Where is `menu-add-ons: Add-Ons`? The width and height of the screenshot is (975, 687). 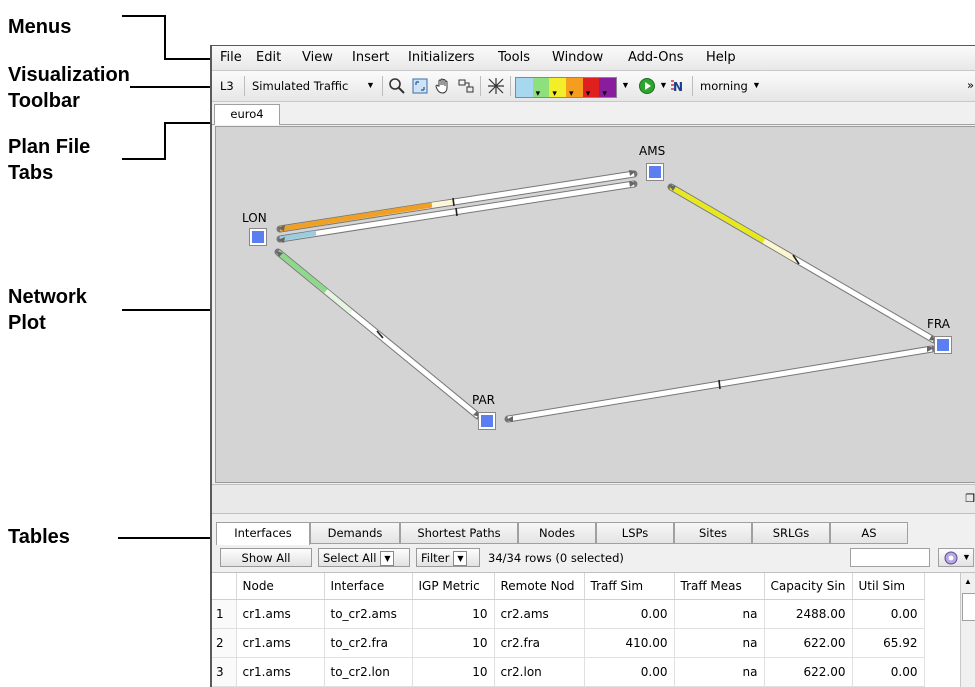
menu-add-ons: Add-Ons is located at coordinates (655, 57).